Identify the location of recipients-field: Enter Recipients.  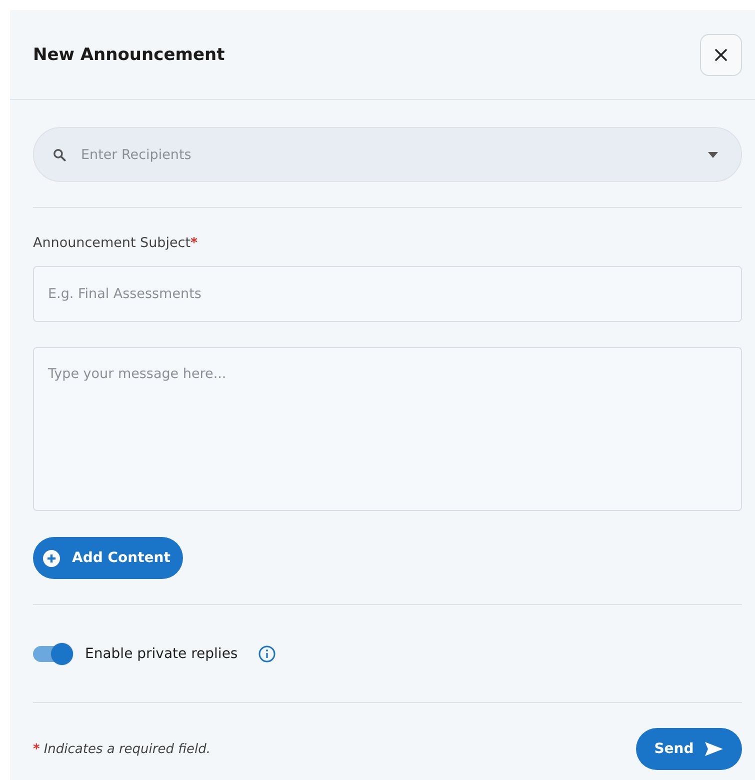
(387, 154).